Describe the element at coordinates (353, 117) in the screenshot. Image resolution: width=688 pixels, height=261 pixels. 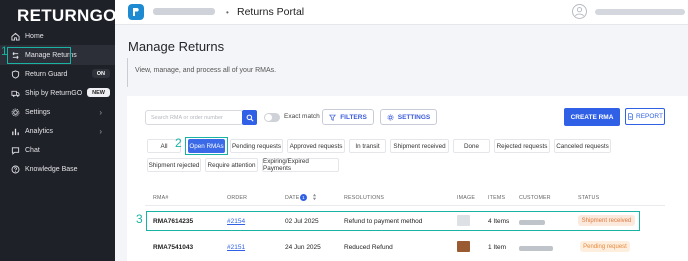
I see `filters-label: FILTERS` at that location.